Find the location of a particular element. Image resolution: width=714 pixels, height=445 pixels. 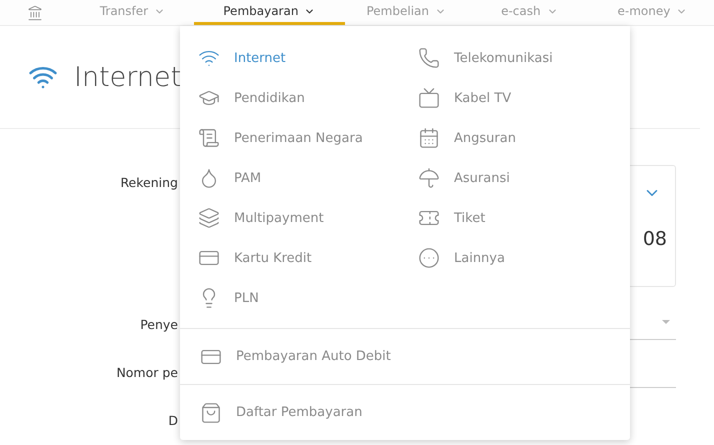

menu-item: Internet is located at coordinates (308, 58).